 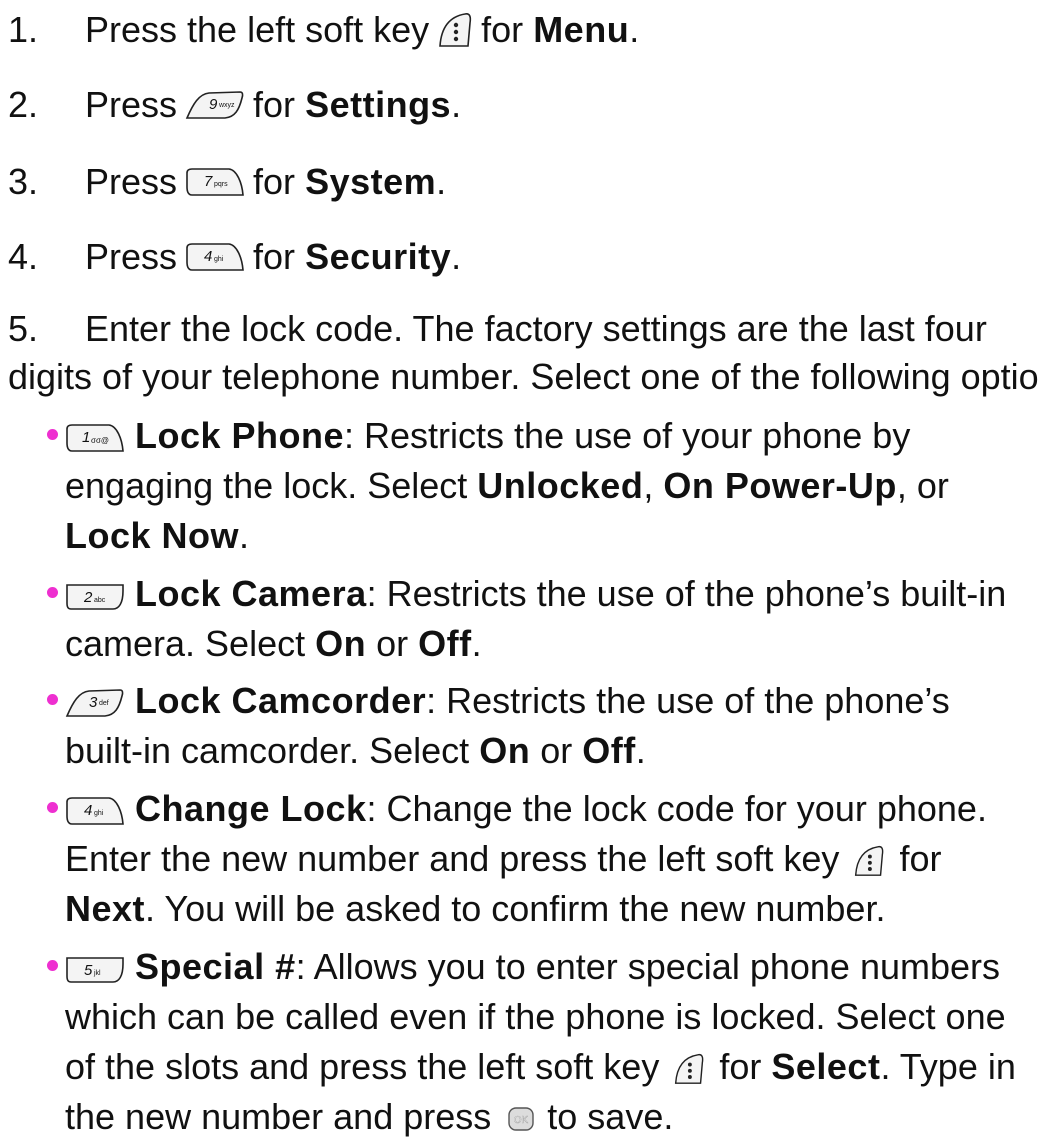 I want to click on option-title: Lock Phone, so click(x=240, y=435).